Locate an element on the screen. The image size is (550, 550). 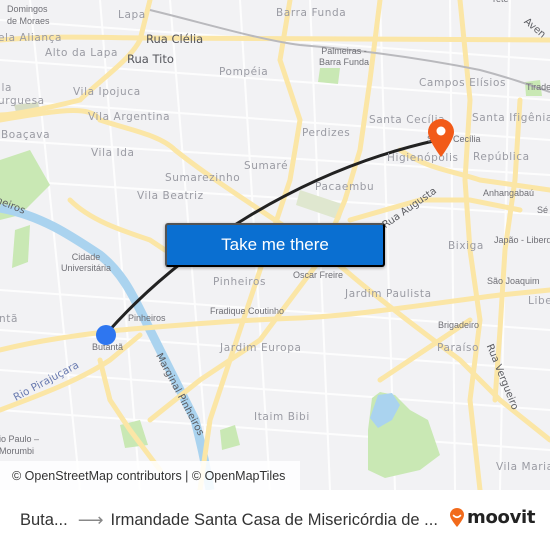
area-label-boacava: Boaçava is located at coordinates (26, 135).